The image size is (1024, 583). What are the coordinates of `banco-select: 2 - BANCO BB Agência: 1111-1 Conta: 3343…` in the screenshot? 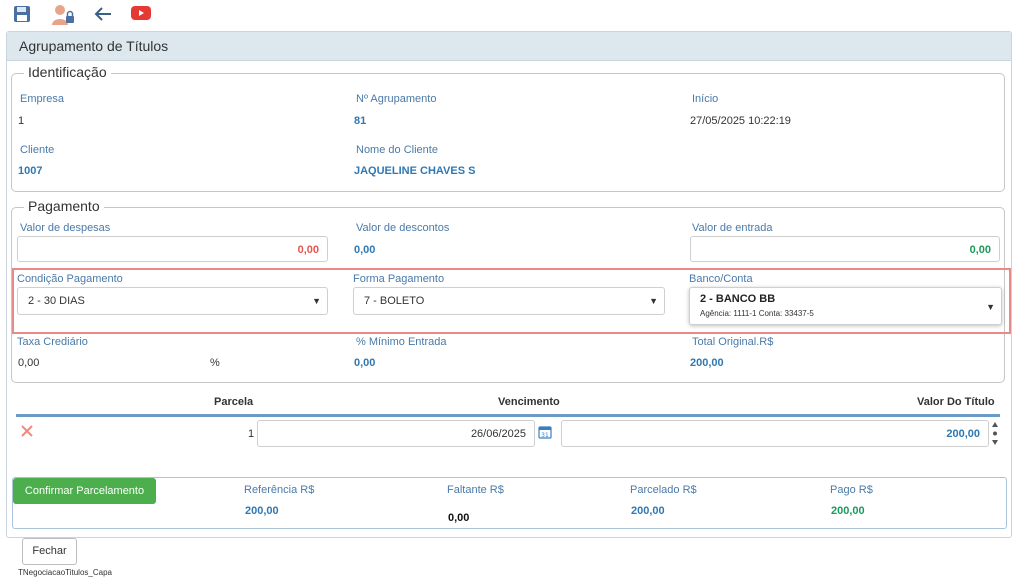 It's located at (845, 306).